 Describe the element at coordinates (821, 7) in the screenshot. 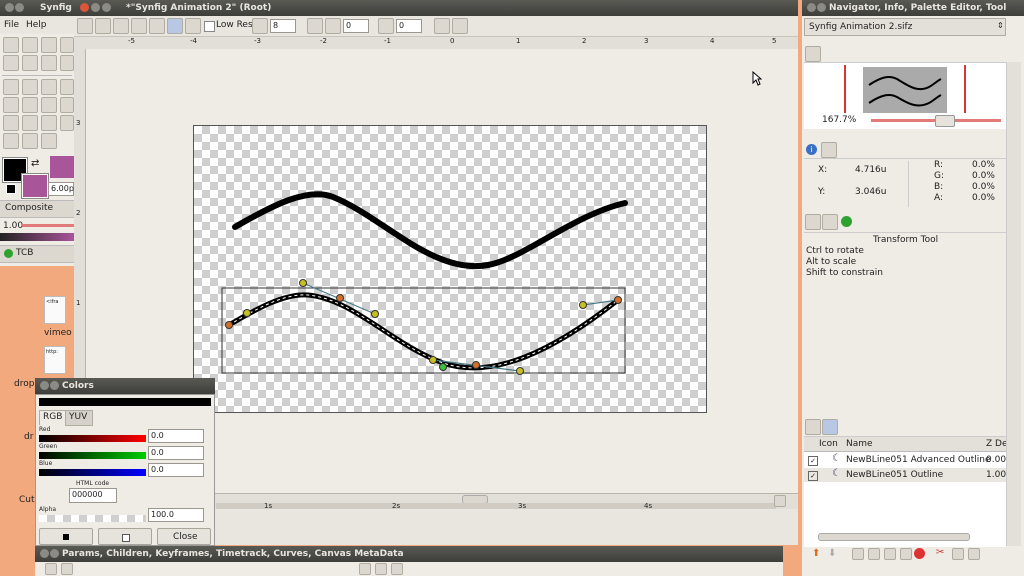

I see `right-min-button` at that location.